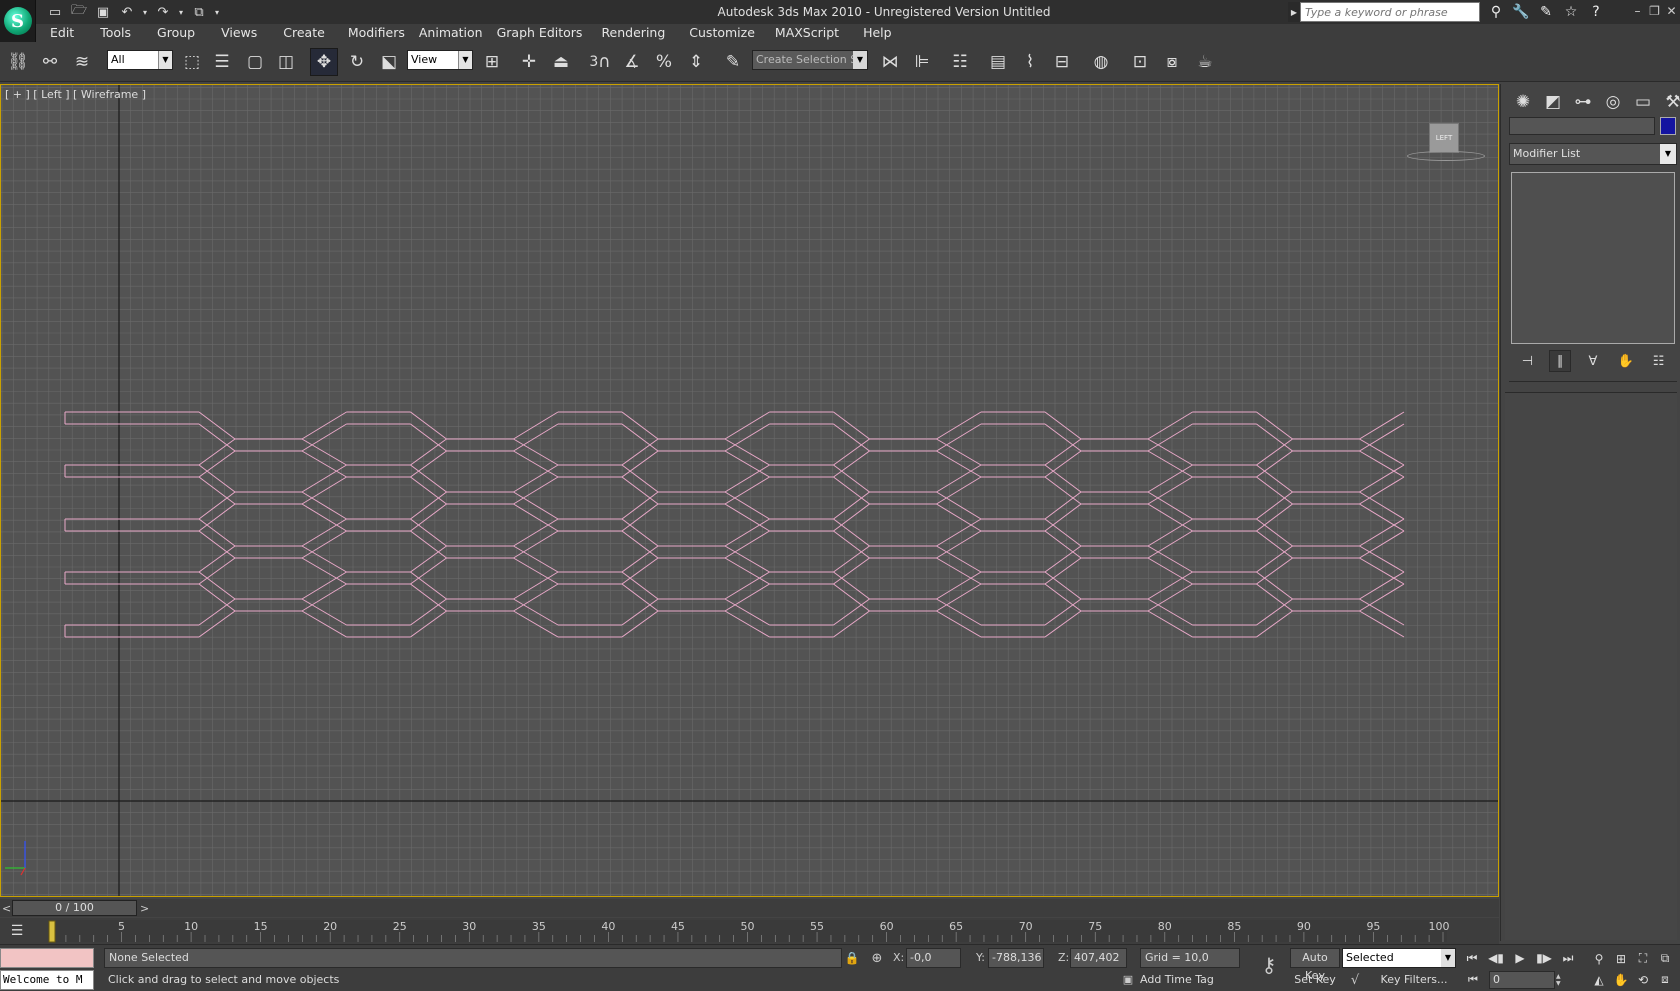  What do you see at coordinates (50, 62) in the screenshot?
I see `unlink-selection-icon: ⚯` at bounding box center [50, 62].